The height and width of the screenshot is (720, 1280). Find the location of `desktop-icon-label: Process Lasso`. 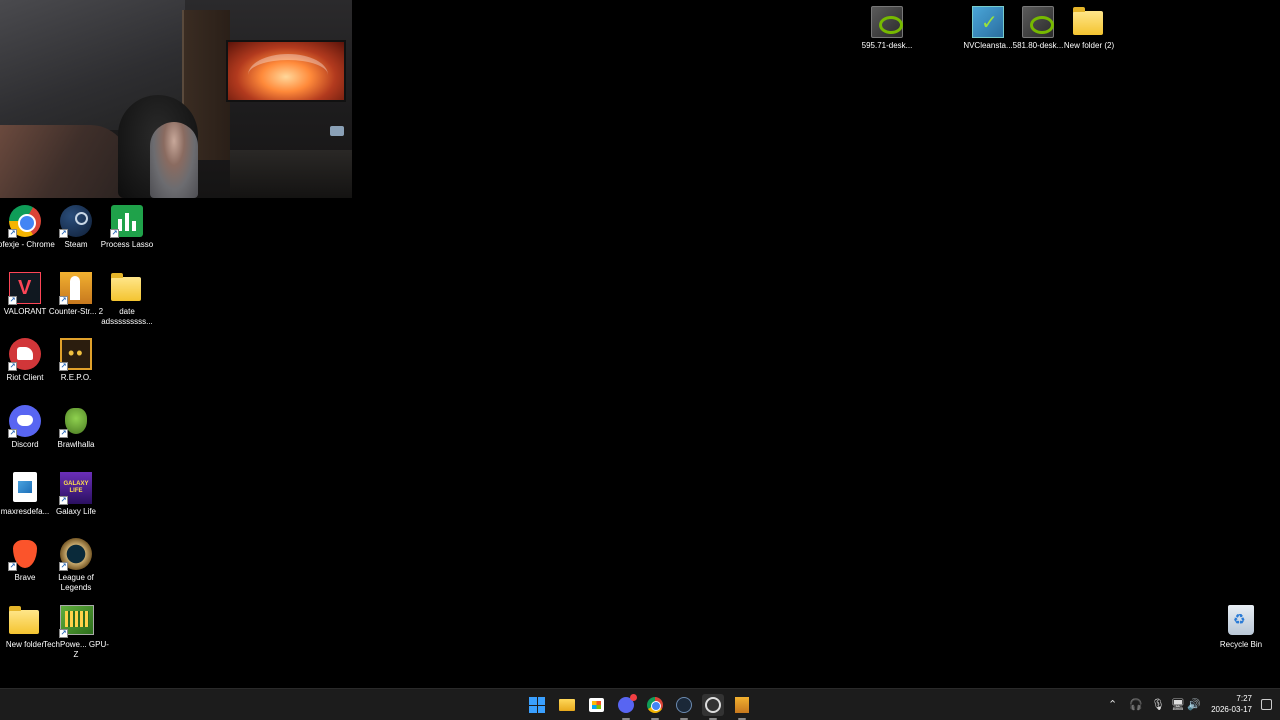

desktop-icon-label: Process Lasso is located at coordinates (127, 244).